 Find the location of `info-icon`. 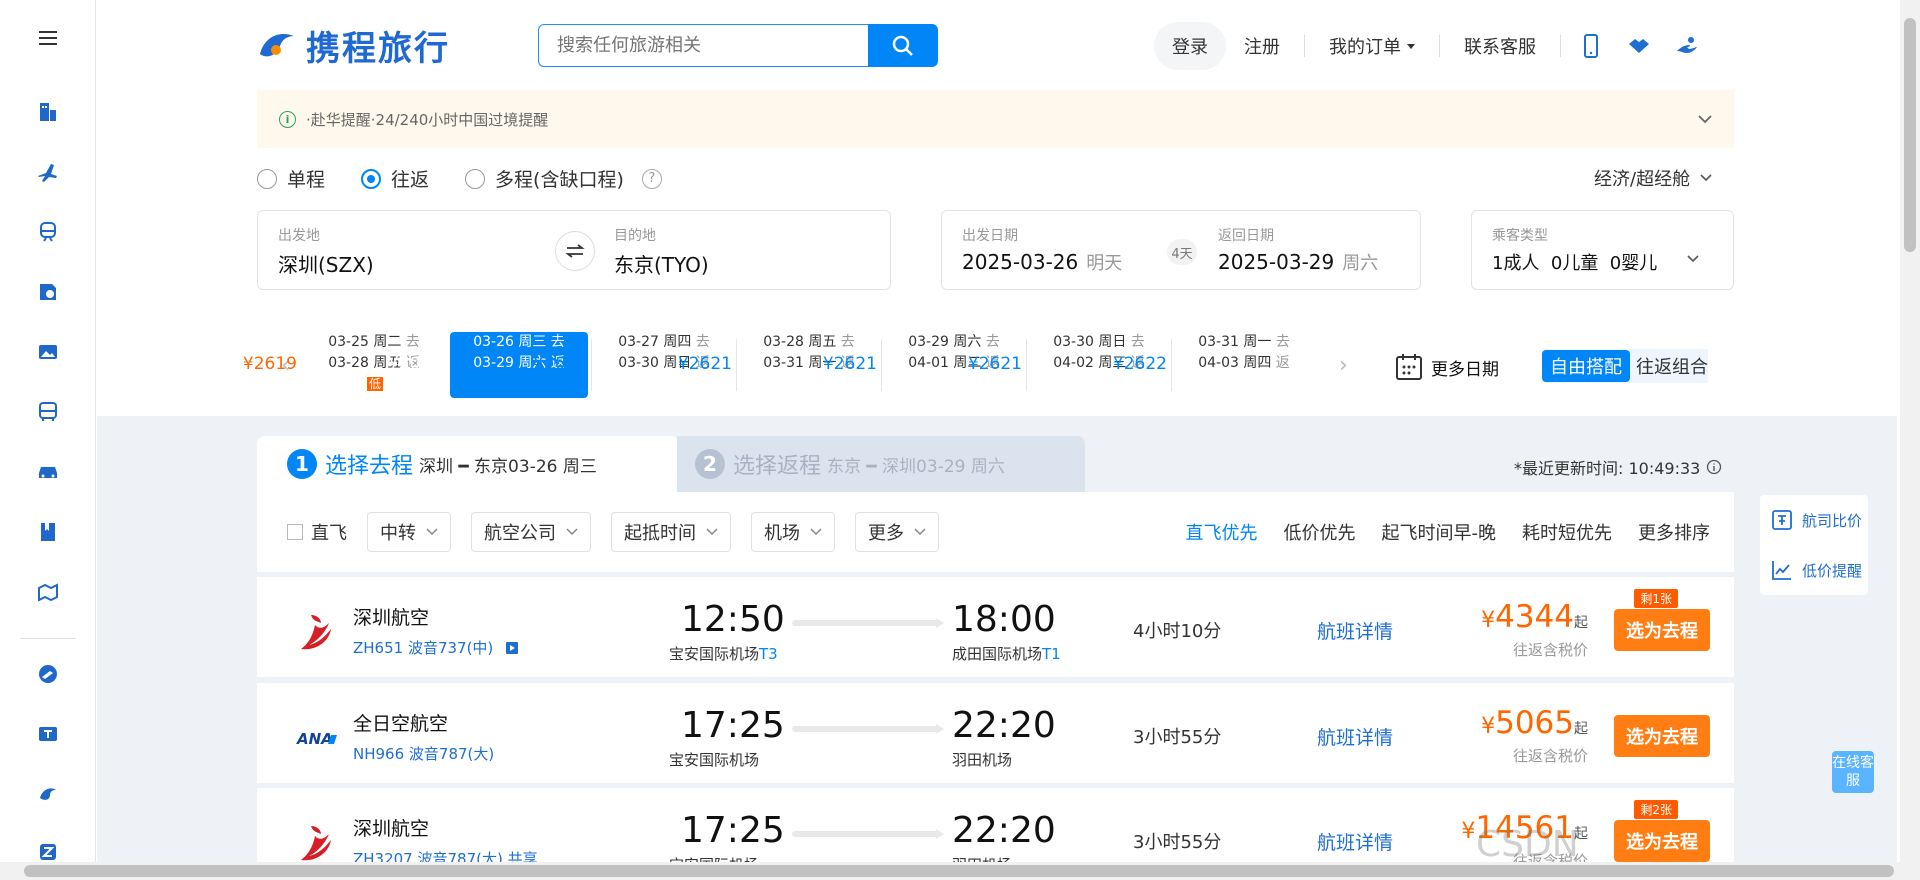

info-icon is located at coordinates (1714, 467).